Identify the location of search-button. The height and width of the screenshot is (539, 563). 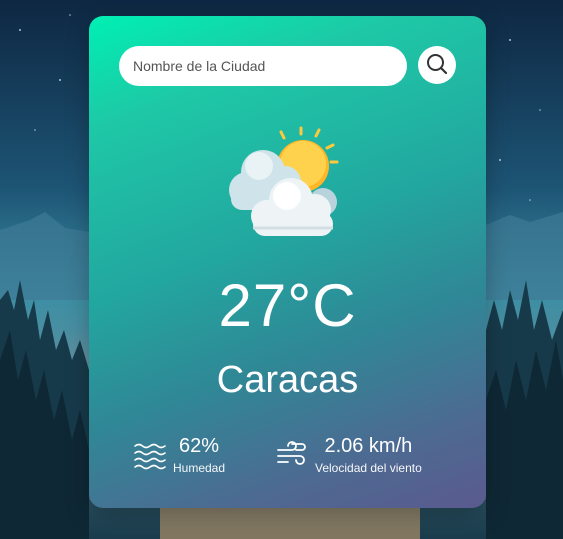
(437, 65).